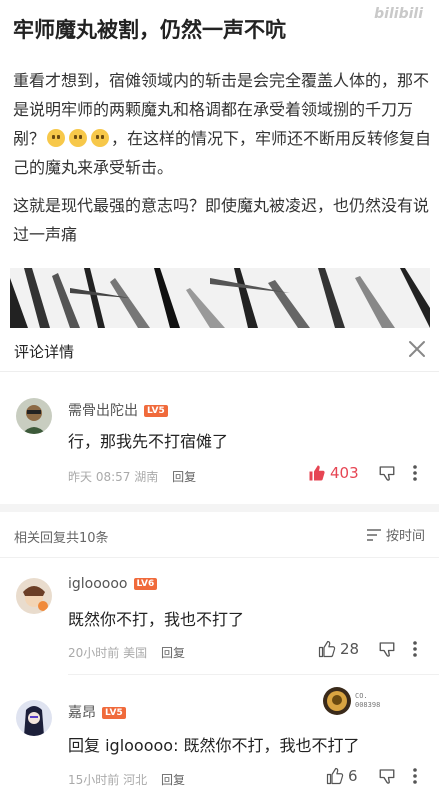 The image size is (439, 800). What do you see at coordinates (221, 220) in the screenshot?
I see `post-paragraph-2: 这就是现代最强的意志吗？即使魔丸被凌迟，也仍然没有说过一声痛` at bounding box center [221, 220].